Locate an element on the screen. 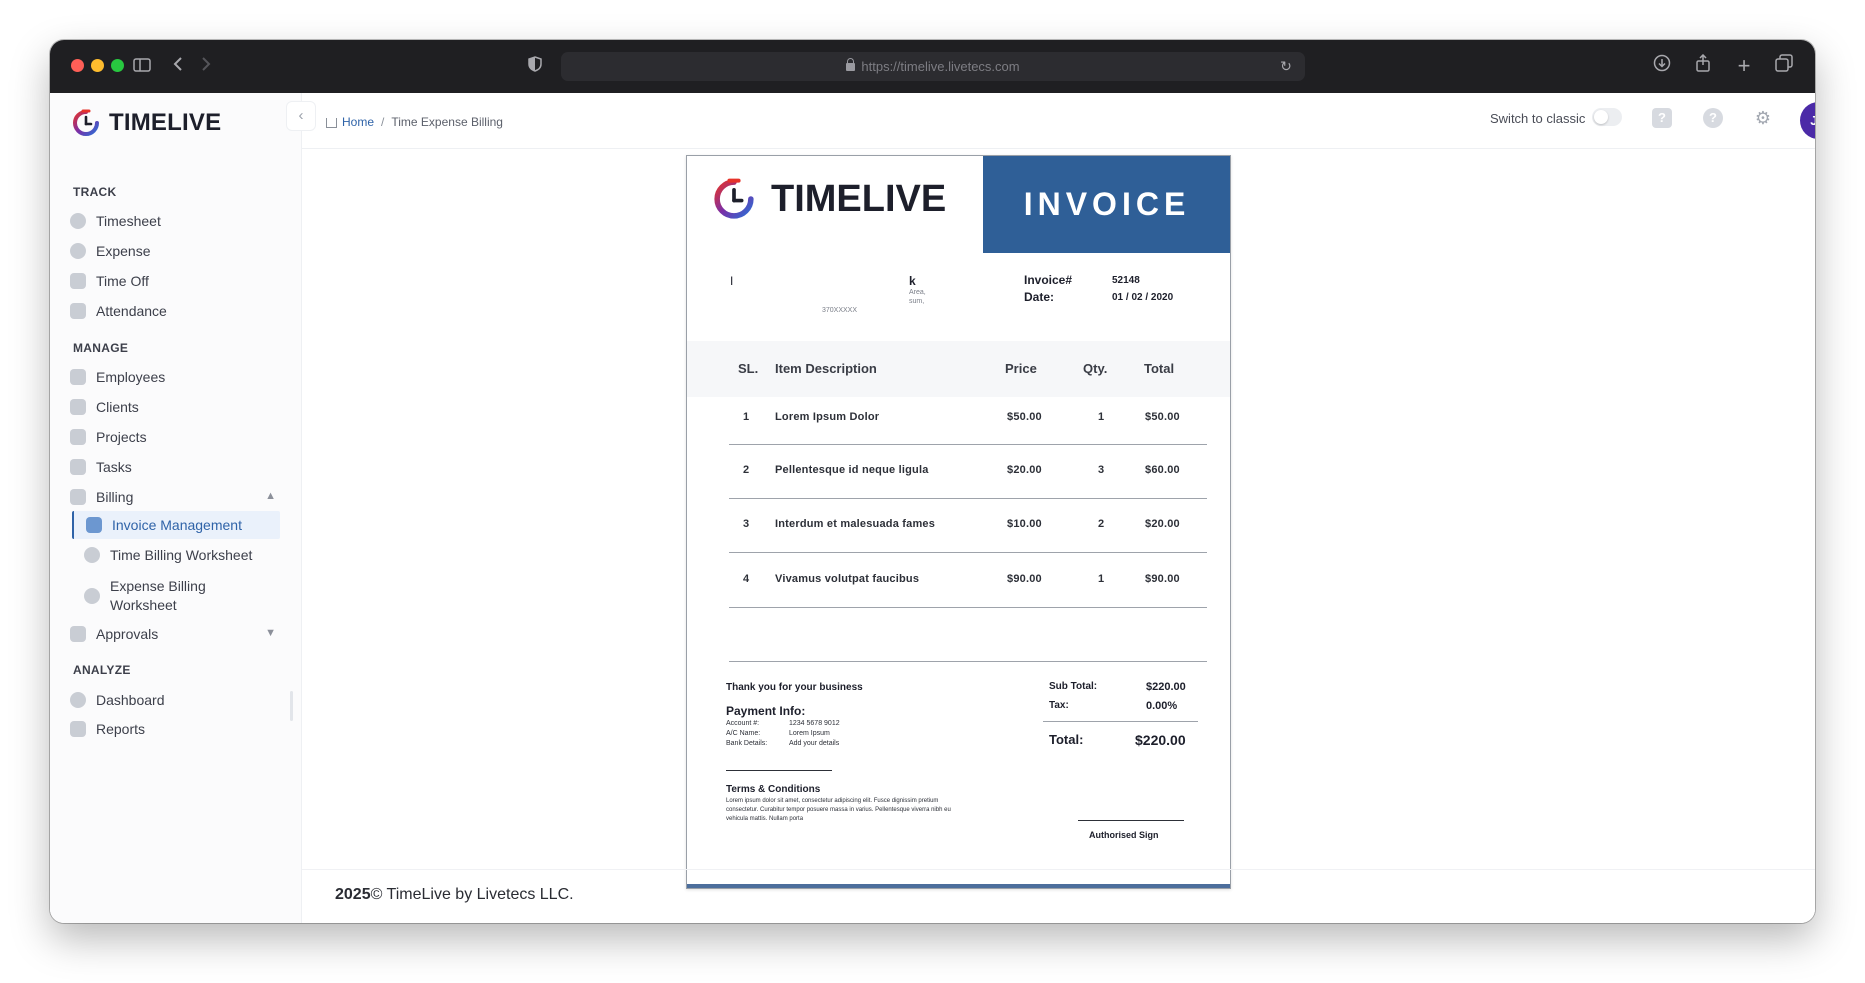  payment-value: Lorem Ipsum is located at coordinates (809, 733).